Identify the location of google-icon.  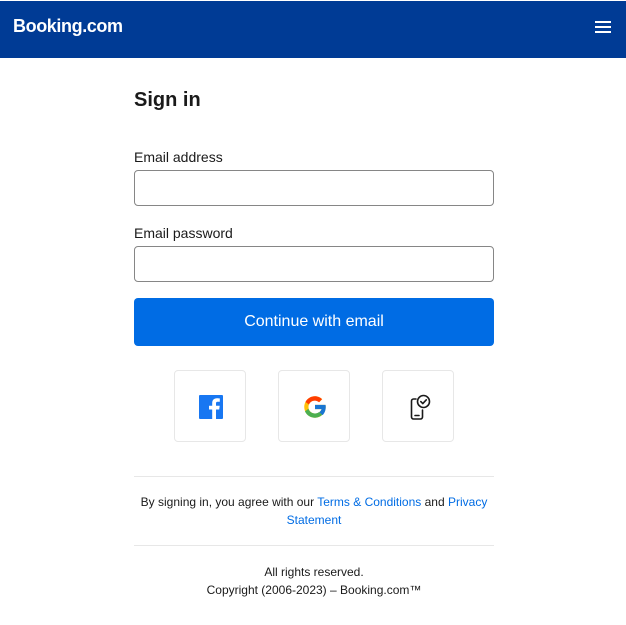
(315, 407).